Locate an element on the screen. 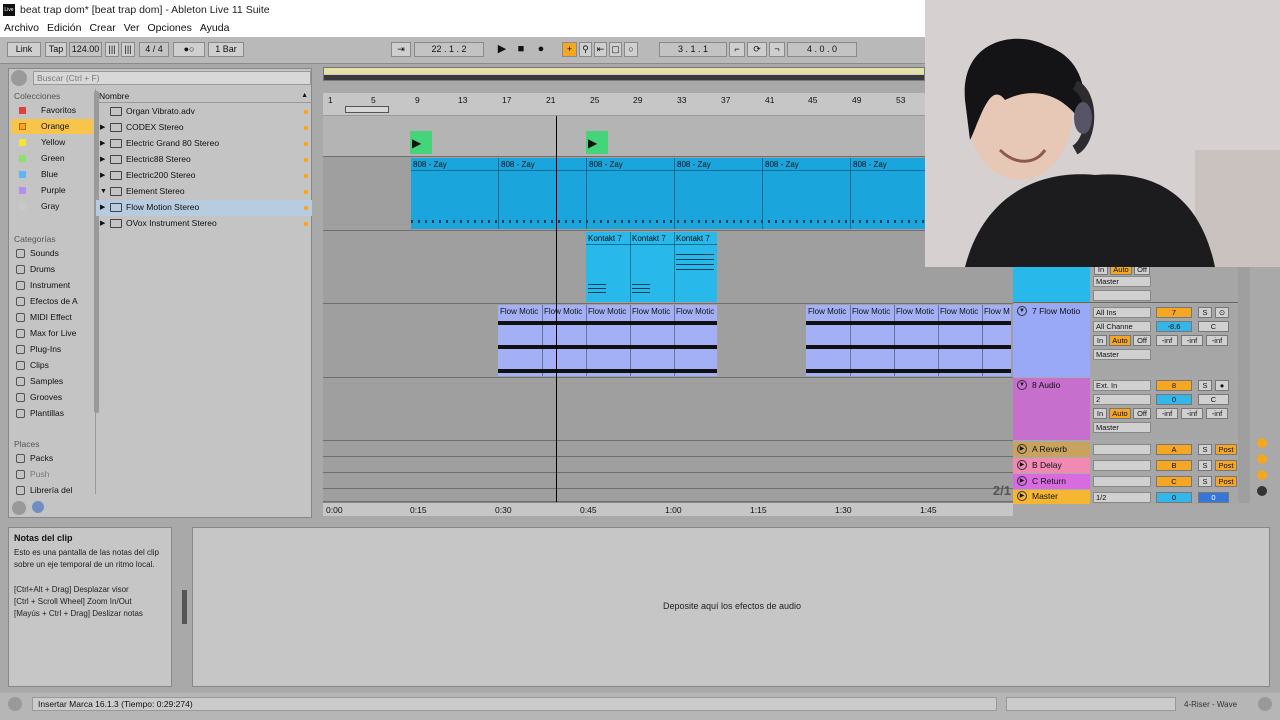 The width and height of the screenshot is (1280, 720). track-name-reverb: ▶ A Reverb is located at coordinates (1051, 449).